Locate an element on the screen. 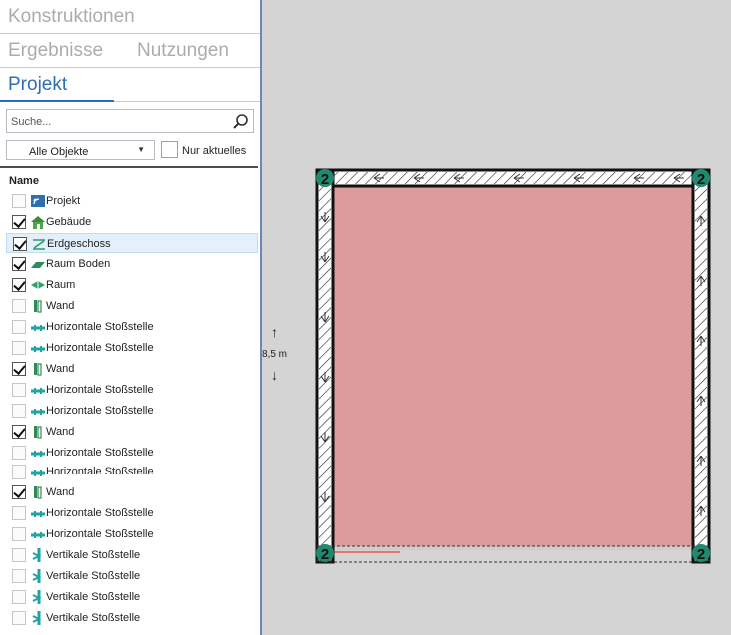 This screenshot has height=635, width=731. tree-item-label: Erdgeschoss is located at coordinates (79, 244).